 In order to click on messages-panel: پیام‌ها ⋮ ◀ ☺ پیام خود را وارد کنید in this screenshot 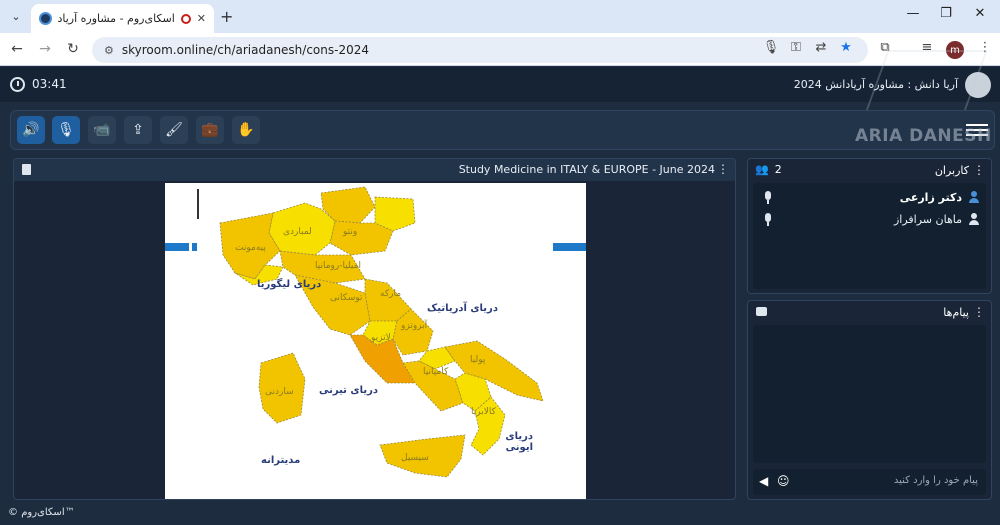, I will do `click(869, 400)`.